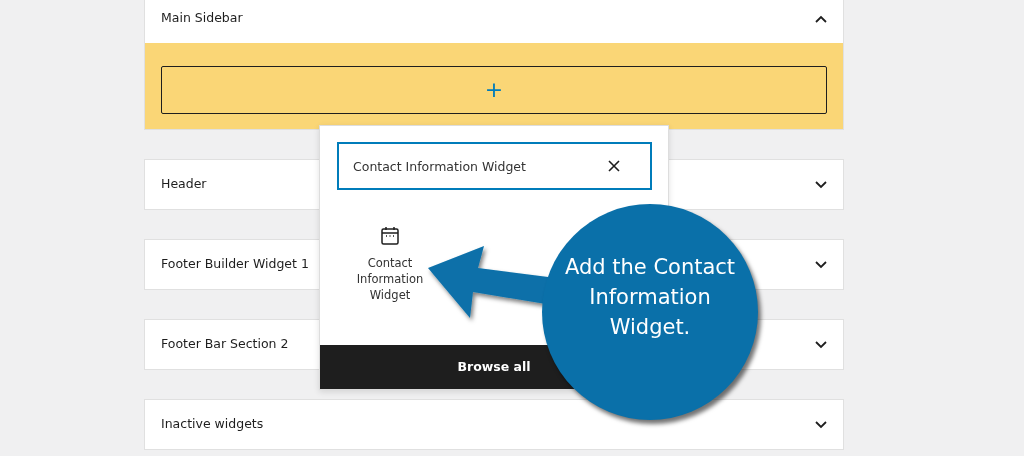 The width and height of the screenshot is (1024, 456). Describe the element at coordinates (390, 235) in the screenshot. I see `calendar-icon` at that location.